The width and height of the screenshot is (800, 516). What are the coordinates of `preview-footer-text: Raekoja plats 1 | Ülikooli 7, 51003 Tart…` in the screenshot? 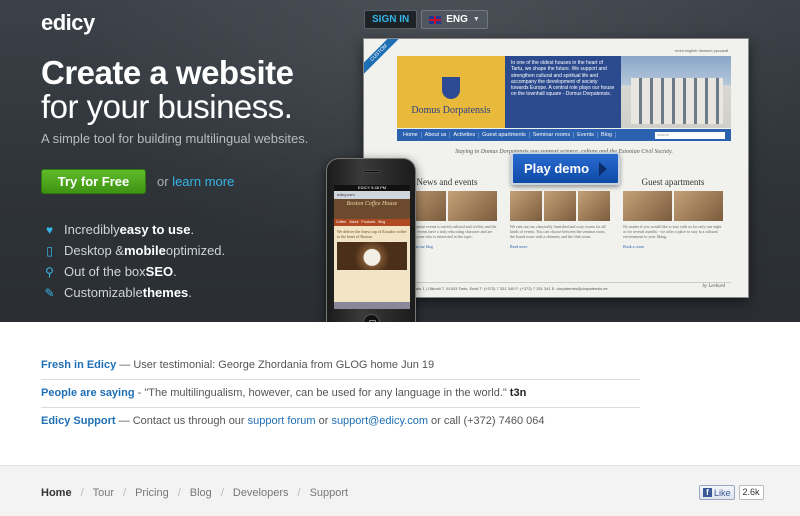 It's located at (502, 288).